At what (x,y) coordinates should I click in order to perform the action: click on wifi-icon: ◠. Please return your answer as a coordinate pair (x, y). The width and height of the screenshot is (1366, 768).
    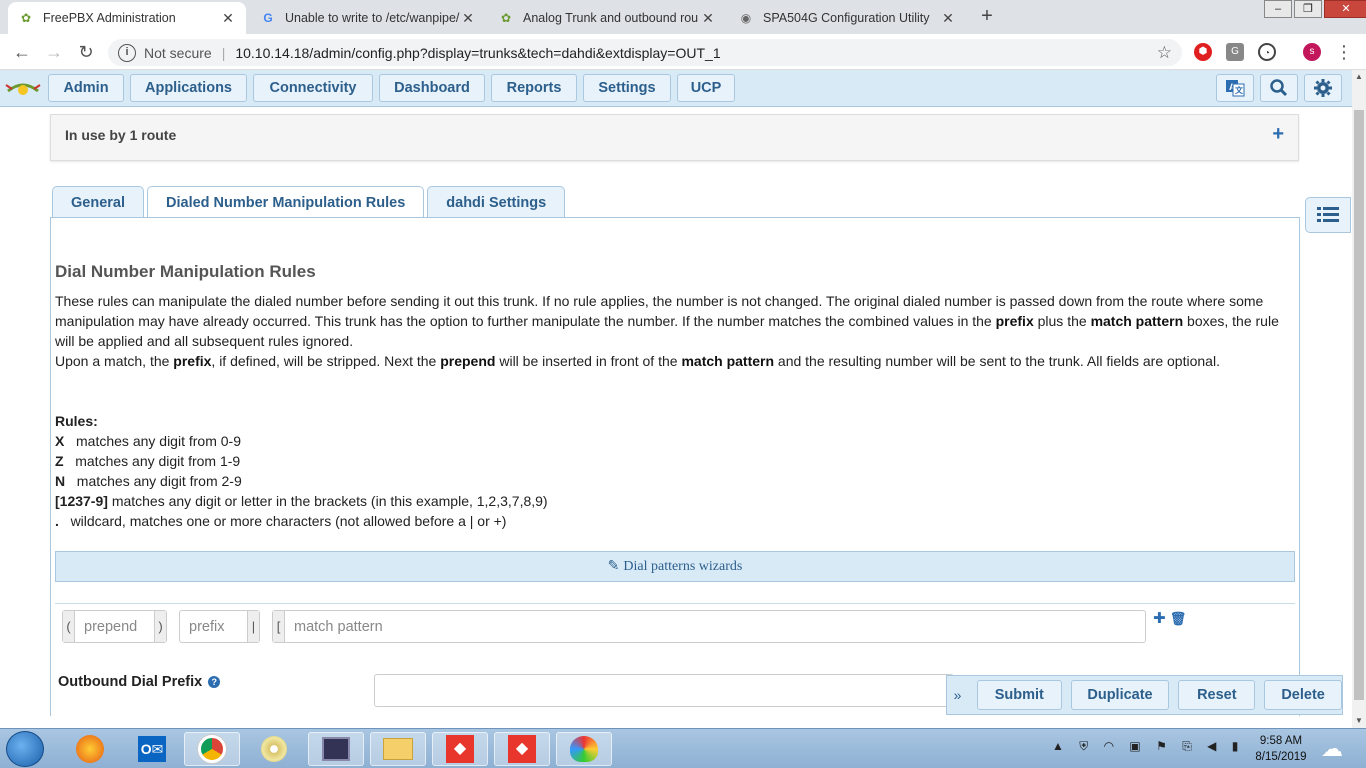
    Looking at the image, I should click on (1112, 746).